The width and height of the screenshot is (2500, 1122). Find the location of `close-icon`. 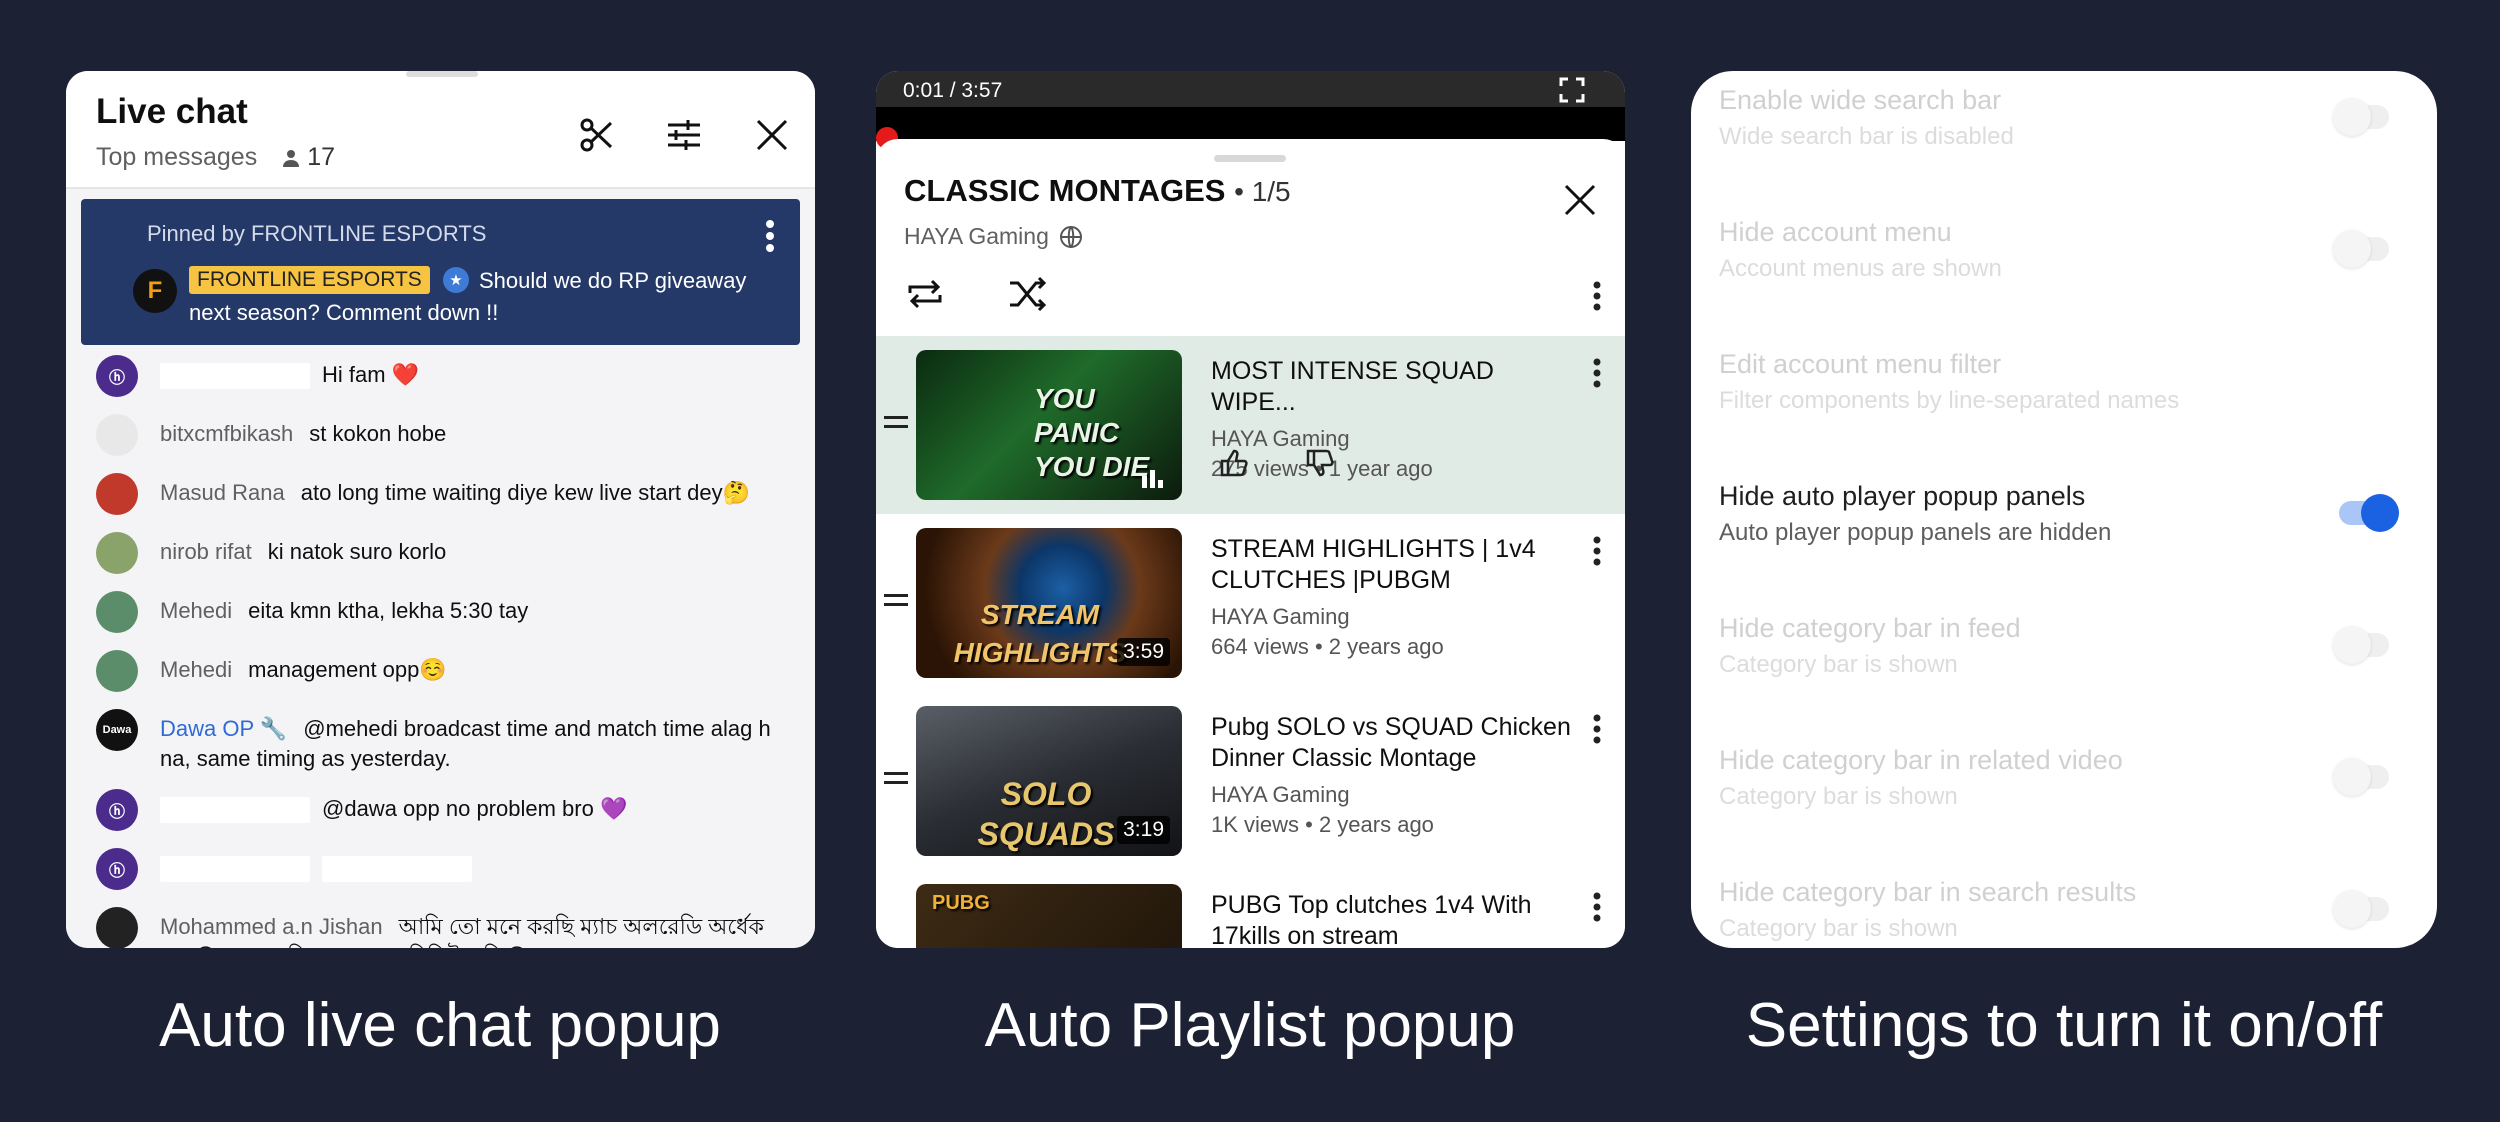

close-icon is located at coordinates (772, 135).